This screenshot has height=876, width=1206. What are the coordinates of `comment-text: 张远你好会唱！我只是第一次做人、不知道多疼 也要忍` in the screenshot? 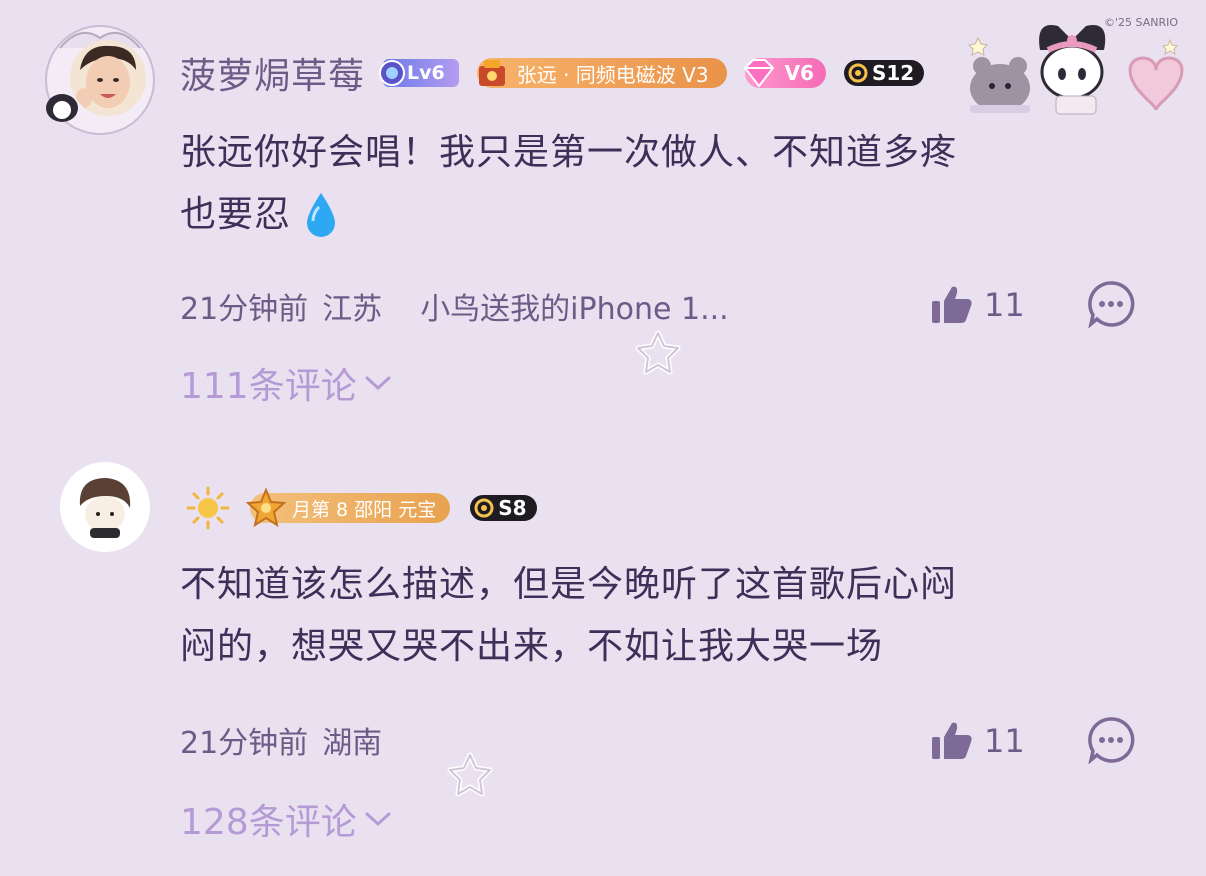 It's located at (660, 184).